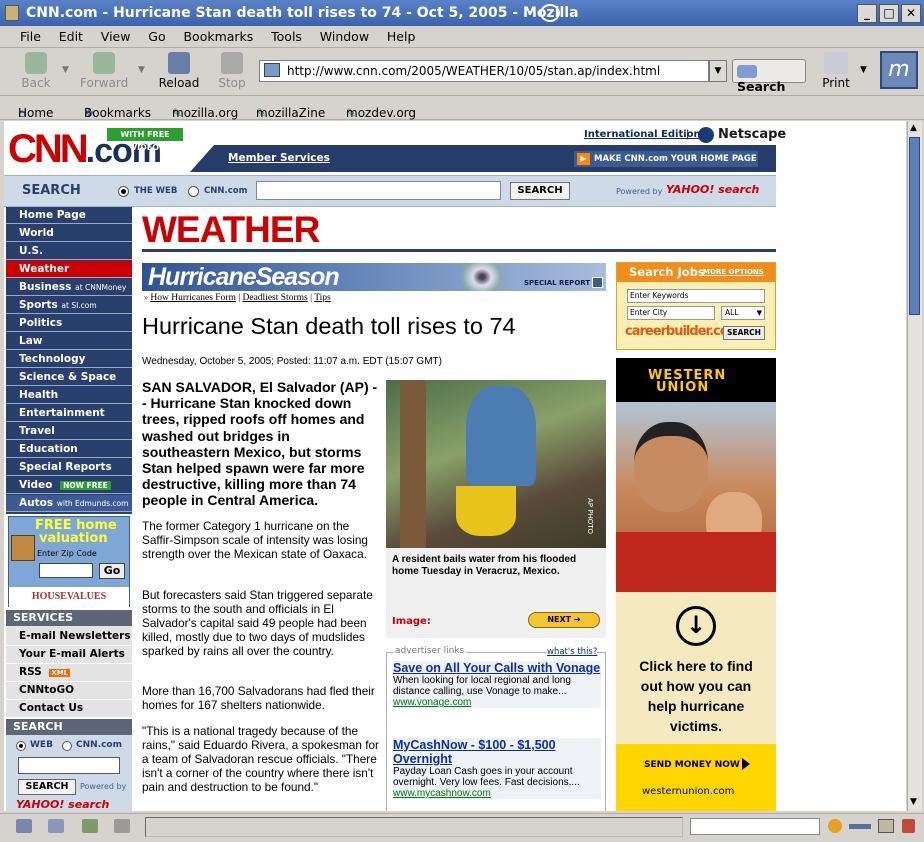 The image size is (924, 842). What do you see at coordinates (69, 359) in the screenshot?
I see `sidebar-item-technology: Technology` at bounding box center [69, 359].